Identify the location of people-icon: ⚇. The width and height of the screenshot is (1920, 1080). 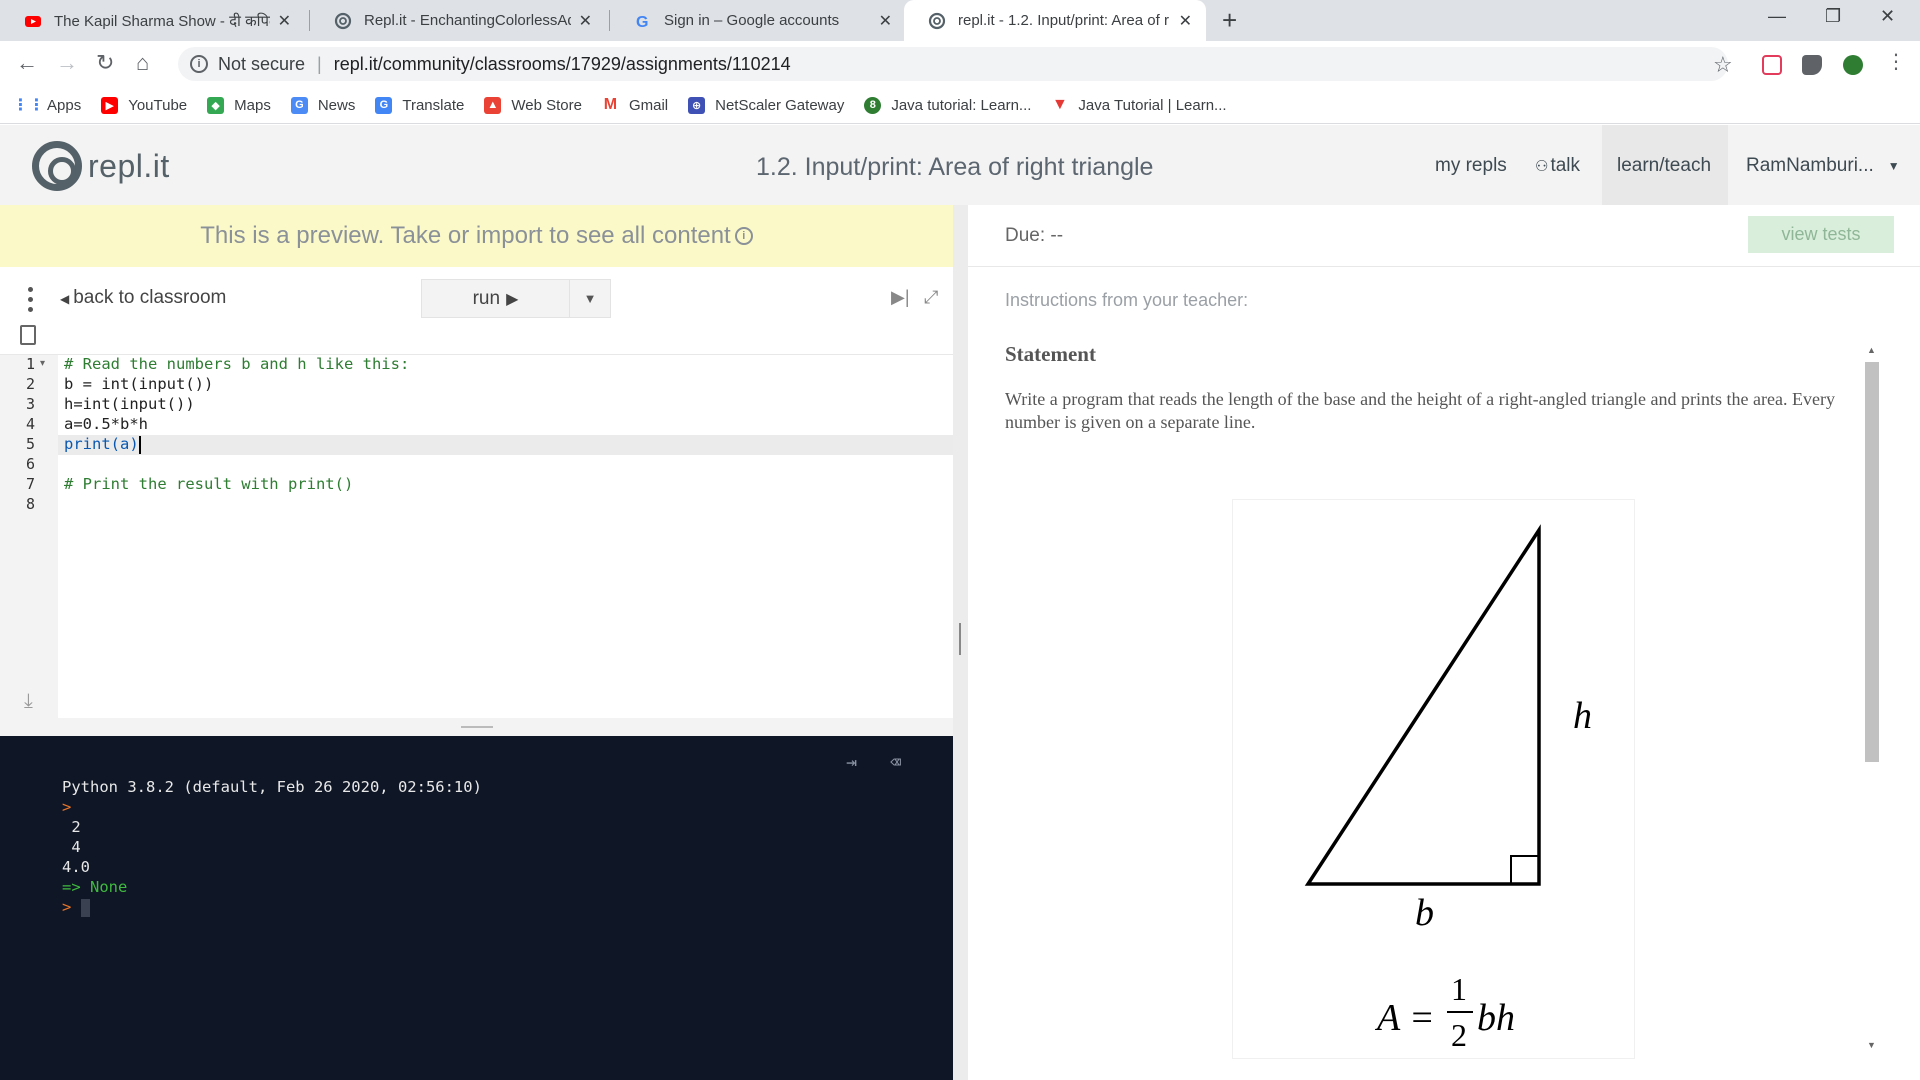
(1542, 166).